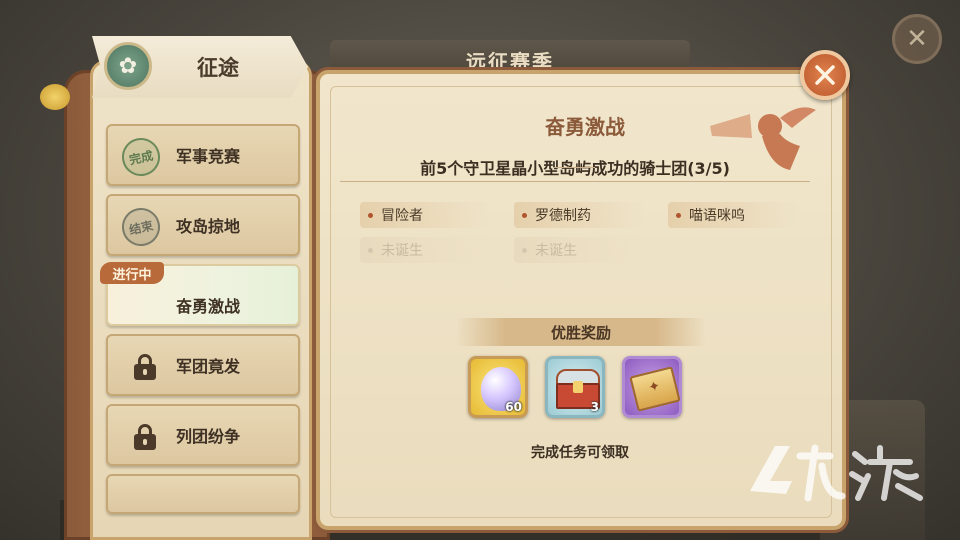 The image size is (960, 540). What do you see at coordinates (141, 227) in the screenshot?
I see `stamp-ended-icon: 结束` at bounding box center [141, 227].